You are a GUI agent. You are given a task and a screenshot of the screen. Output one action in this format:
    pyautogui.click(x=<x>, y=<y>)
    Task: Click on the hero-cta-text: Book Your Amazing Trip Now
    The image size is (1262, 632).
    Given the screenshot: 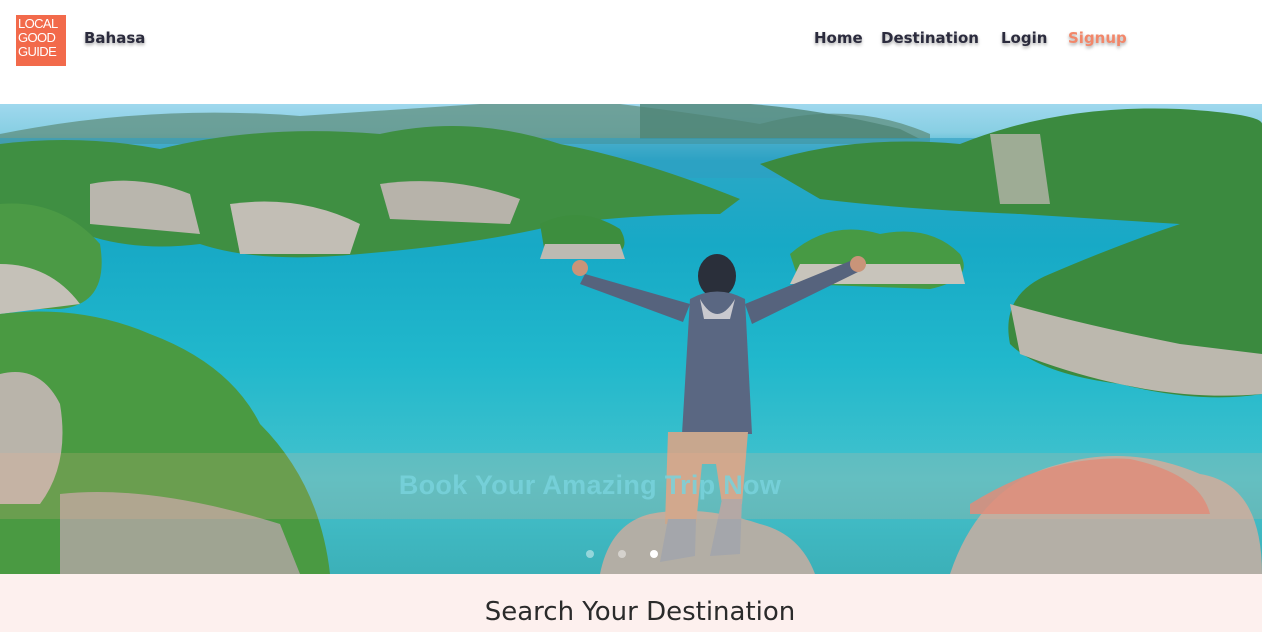 What is the action you would take?
    pyautogui.click(x=590, y=485)
    